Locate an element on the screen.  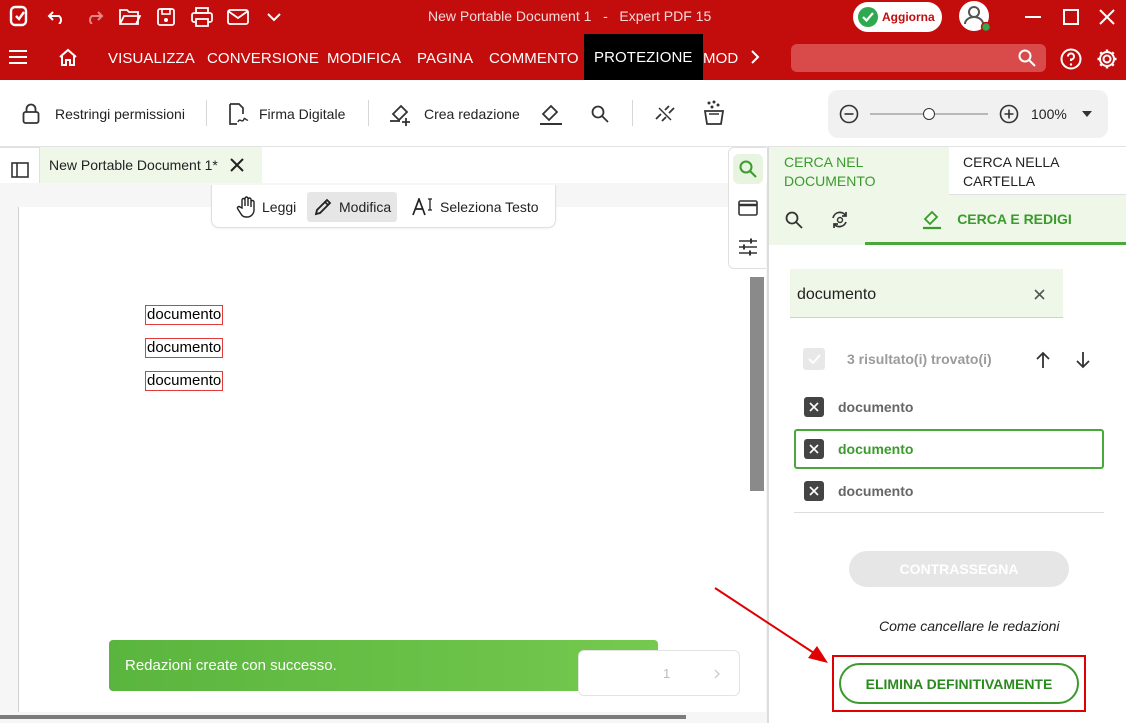
digital-signature-label: Firma Digitale is located at coordinates (302, 113).